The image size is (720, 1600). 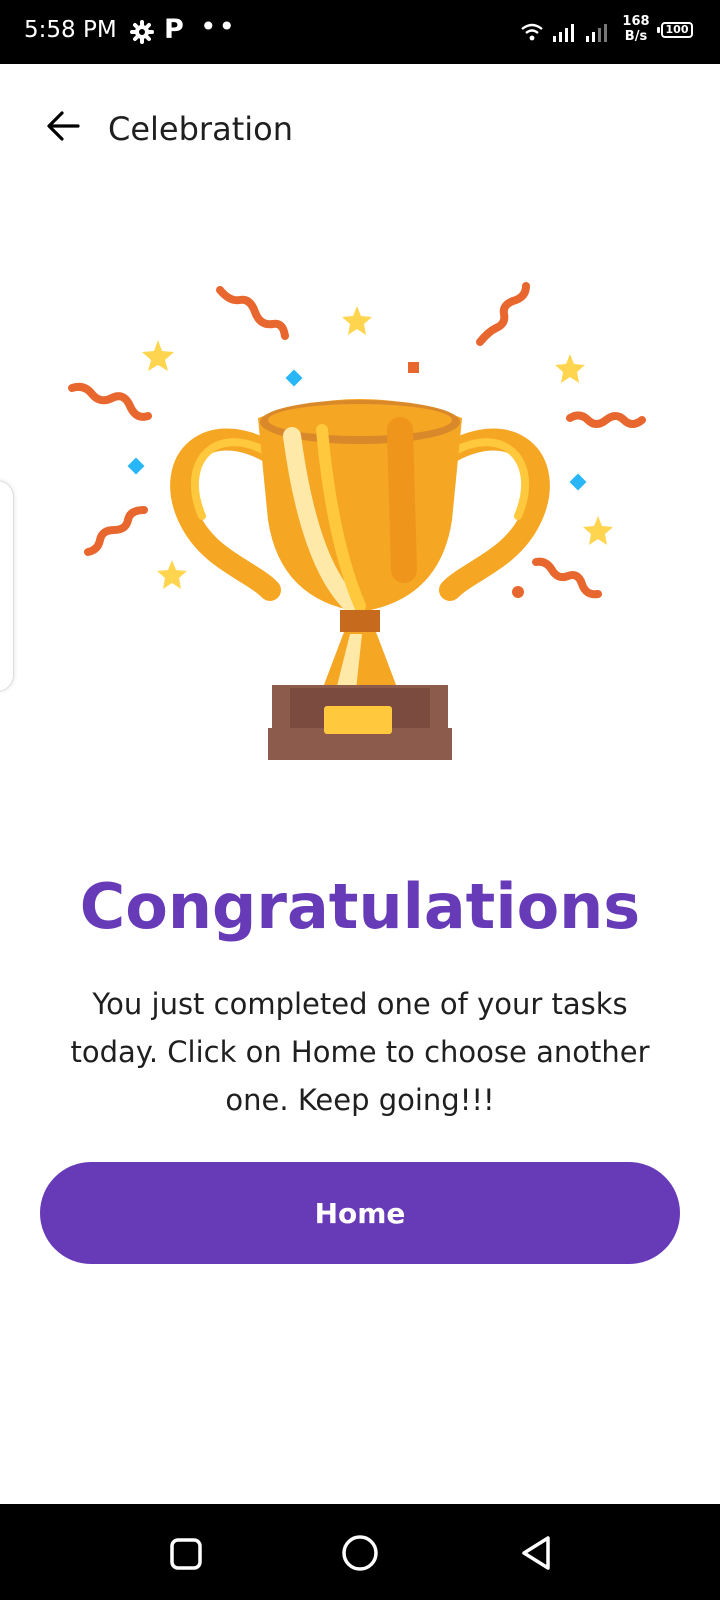 What do you see at coordinates (600, 34) in the screenshot?
I see `signal-secondary-icon` at bounding box center [600, 34].